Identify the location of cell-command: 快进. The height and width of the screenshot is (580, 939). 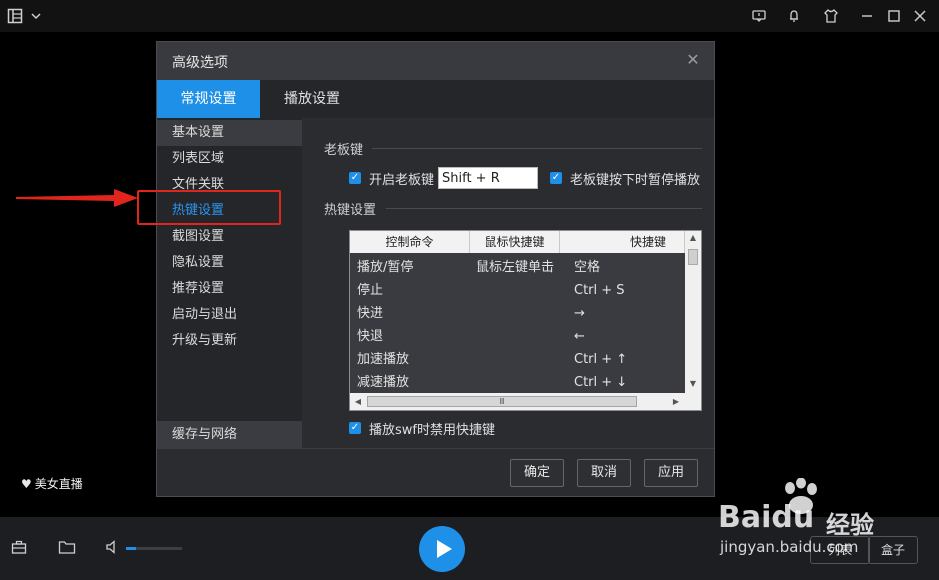
(370, 313).